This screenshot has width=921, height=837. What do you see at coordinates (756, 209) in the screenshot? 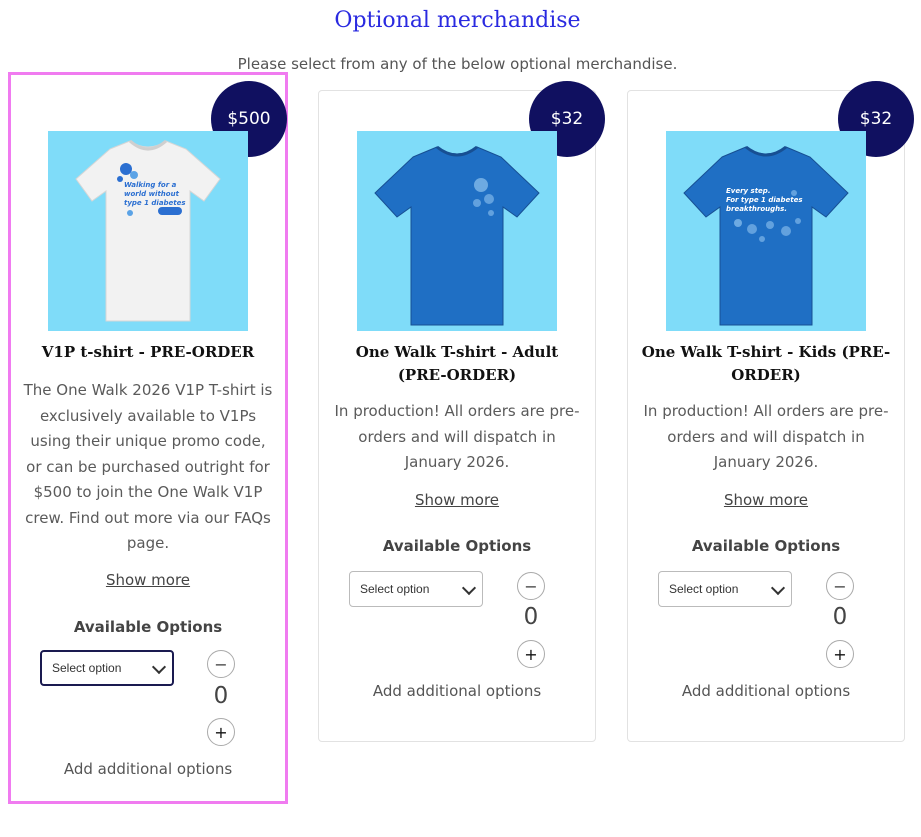
I see `shirt-print-line: breakthroughs.` at bounding box center [756, 209].